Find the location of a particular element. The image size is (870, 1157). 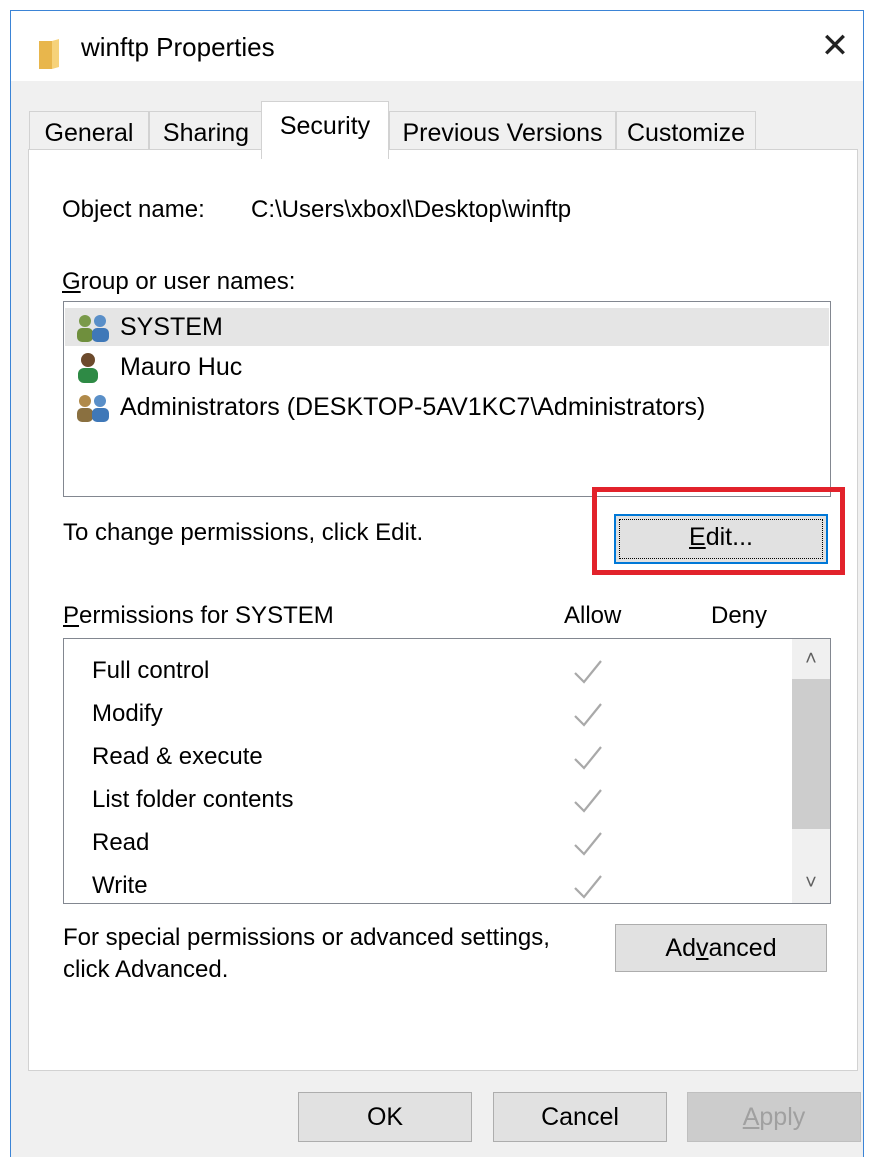

apply-label: pply is located at coordinates (782, 1117).